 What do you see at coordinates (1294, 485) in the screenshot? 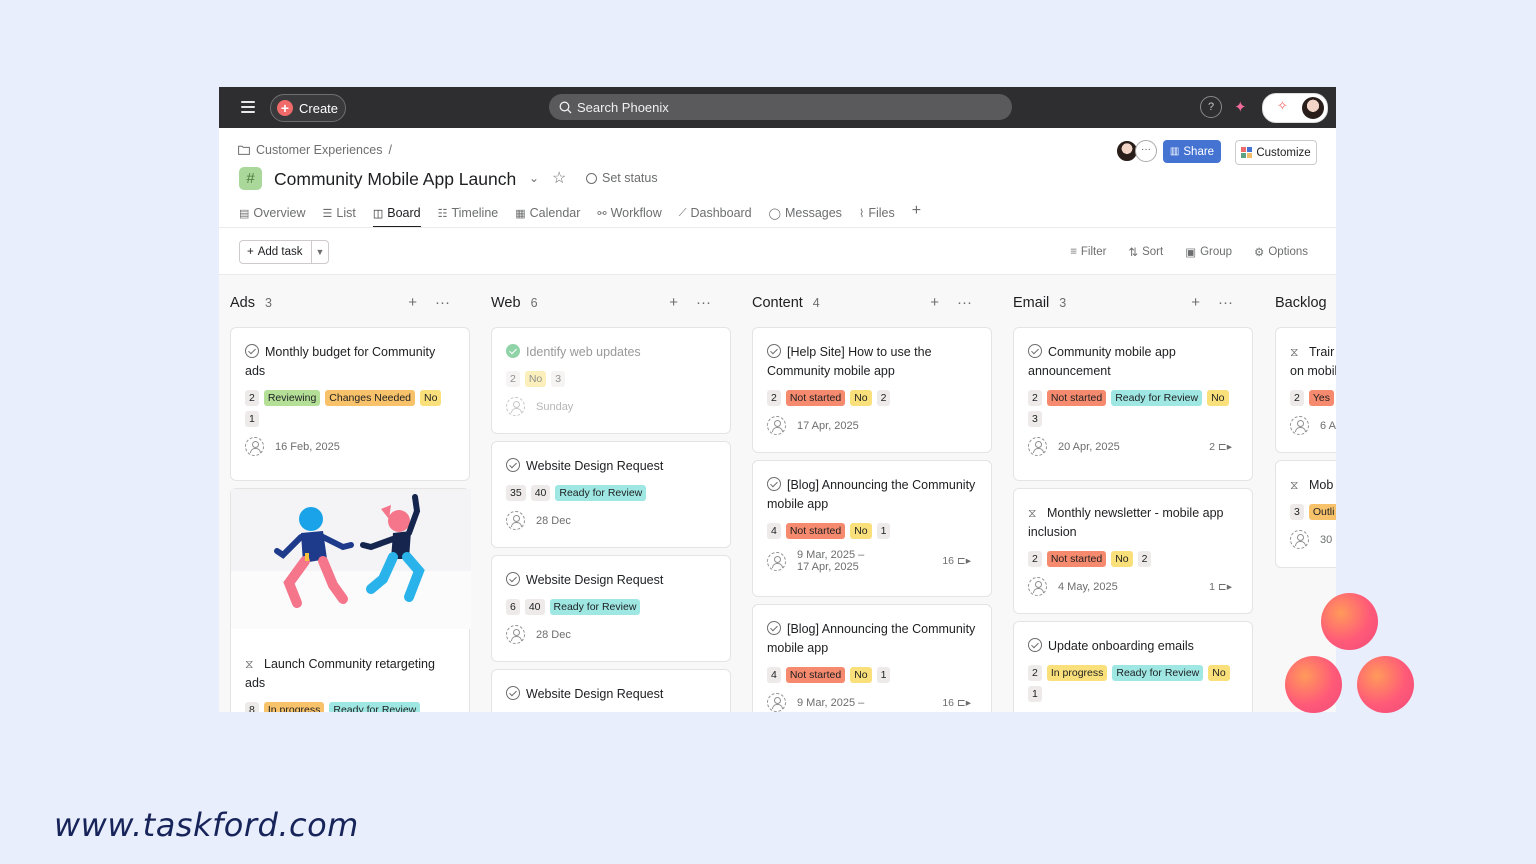
I see `hourglass-icon: ⧖` at bounding box center [1294, 485].